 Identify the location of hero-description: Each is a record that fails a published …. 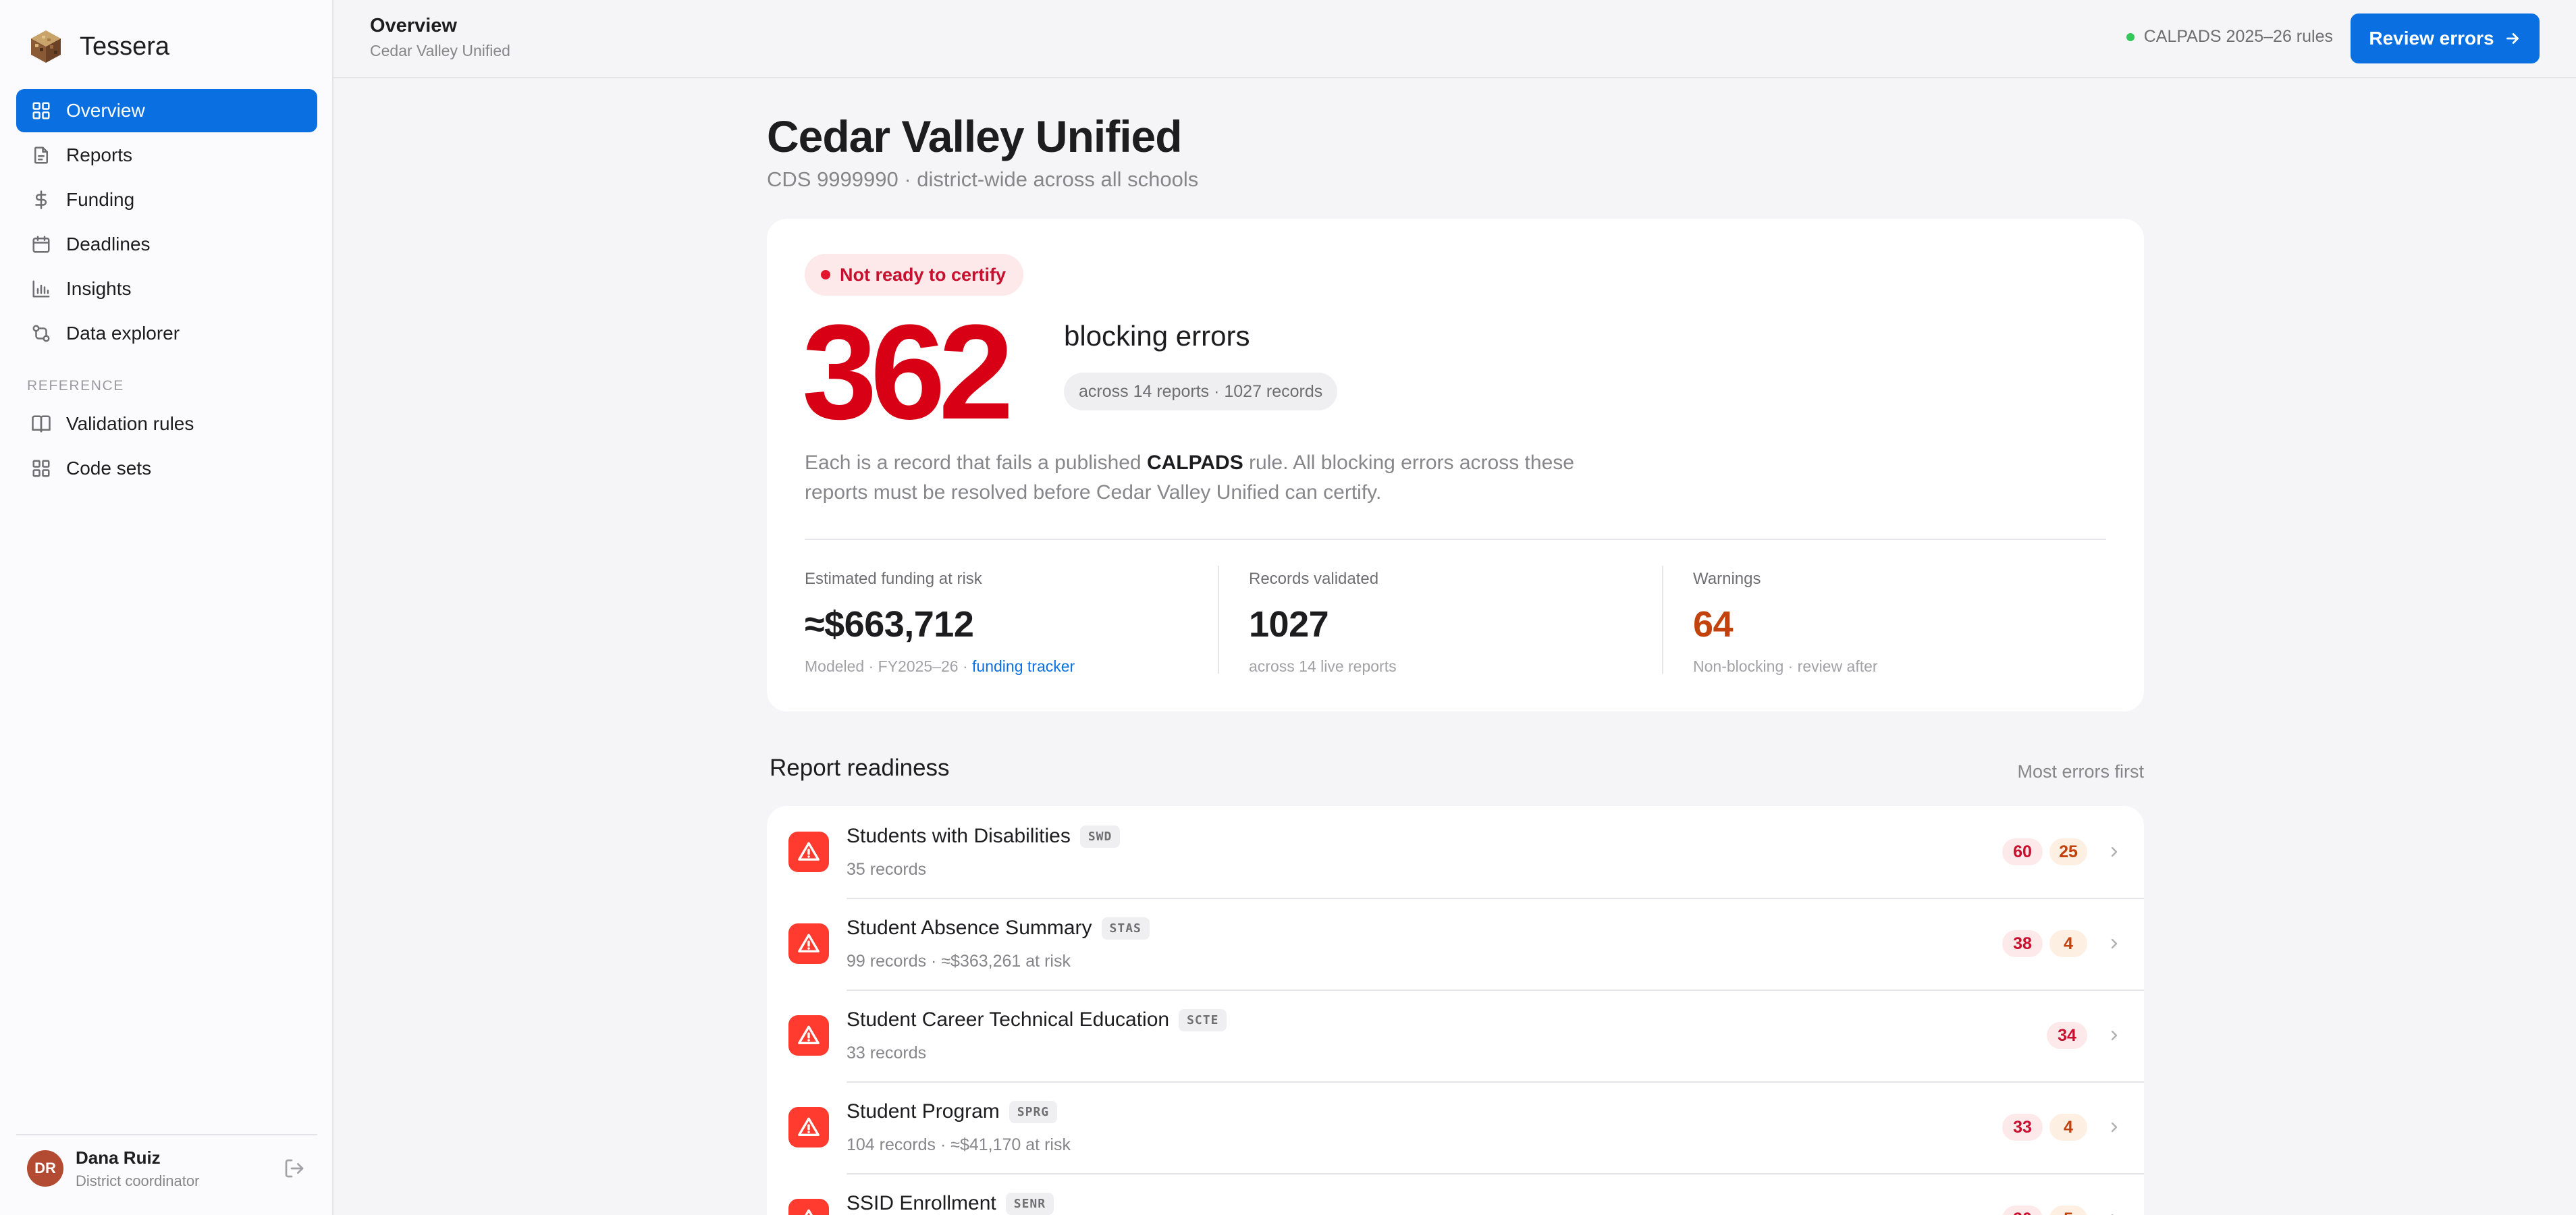
(1210, 478).